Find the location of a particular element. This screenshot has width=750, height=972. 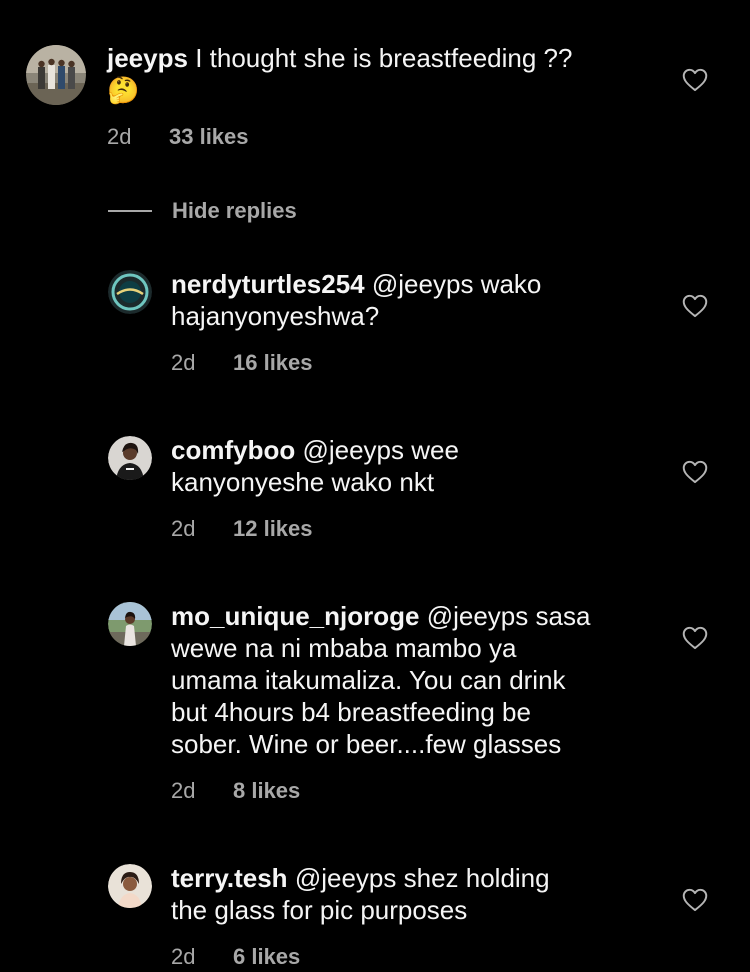

thinking-face-emoji: 🤔 is located at coordinates (123, 90).